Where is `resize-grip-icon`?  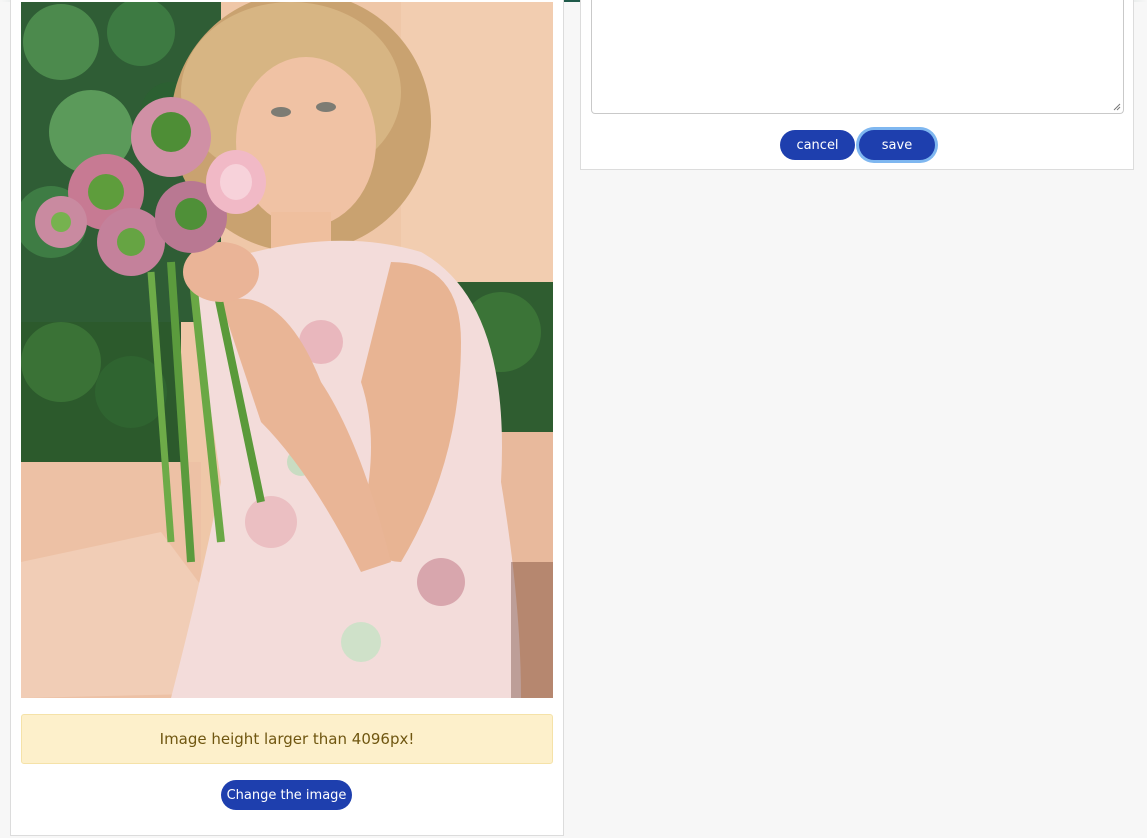 resize-grip-icon is located at coordinates (1117, 107).